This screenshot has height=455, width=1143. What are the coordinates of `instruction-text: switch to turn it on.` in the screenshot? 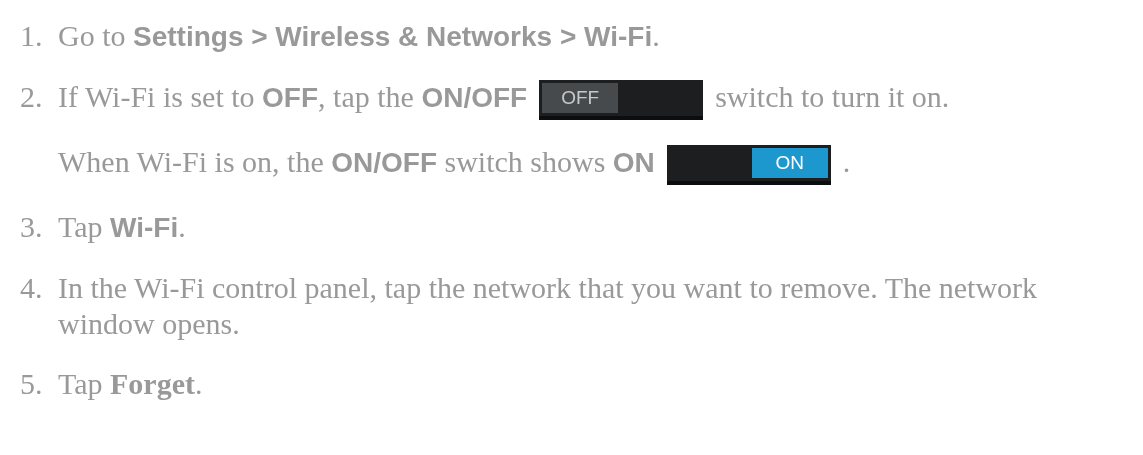 It's located at (832, 96).